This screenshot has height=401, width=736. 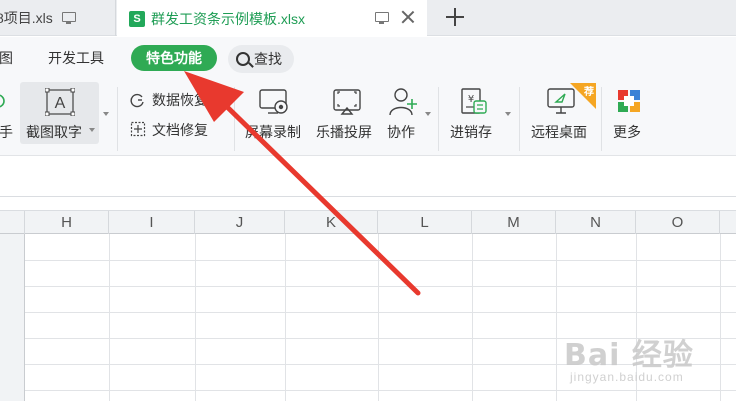 What do you see at coordinates (627, 377) in the screenshot?
I see `watermark-sub: jingyan.baidu.com` at bounding box center [627, 377].